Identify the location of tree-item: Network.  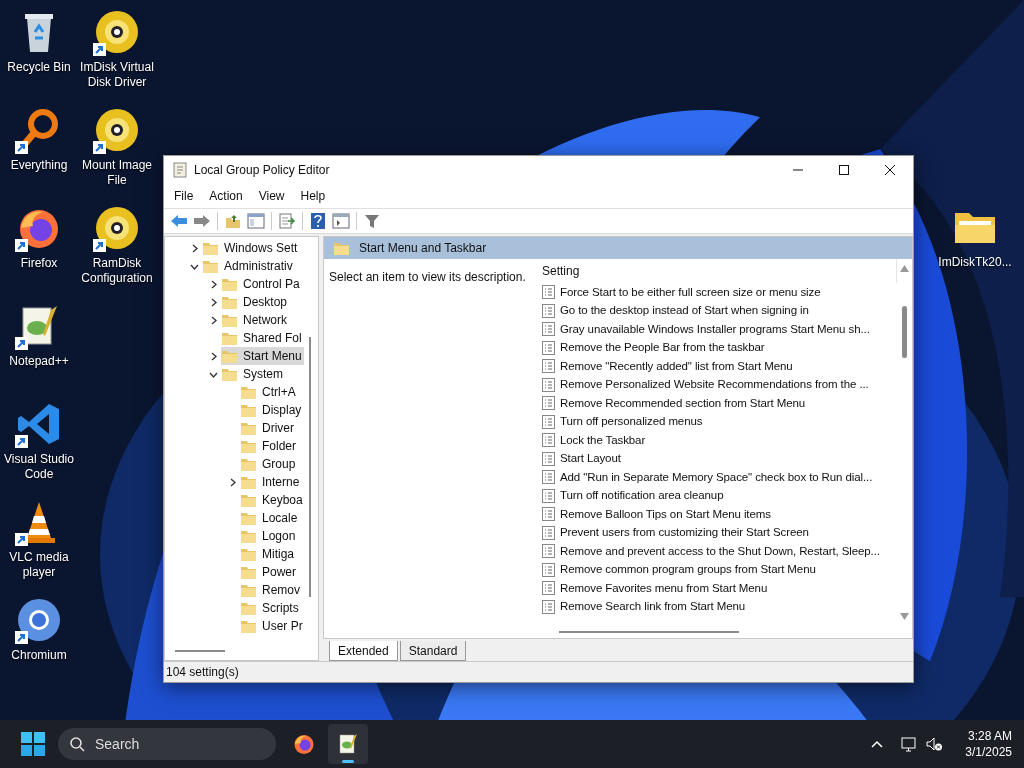
(255, 320).